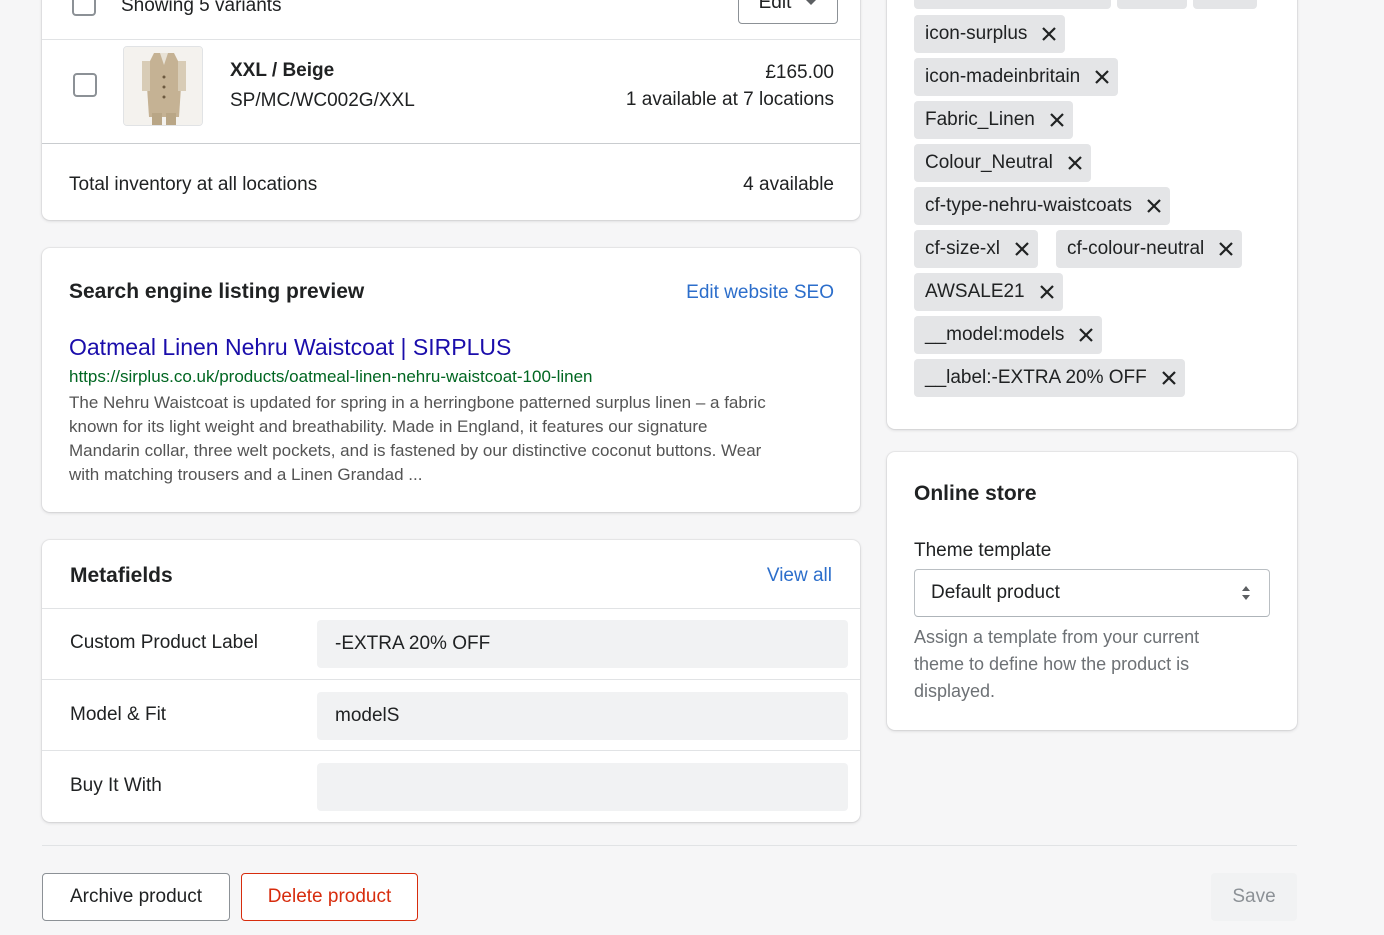  Describe the element at coordinates (329, 897) in the screenshot. I see `delete-product-button: Delete product` at that location.